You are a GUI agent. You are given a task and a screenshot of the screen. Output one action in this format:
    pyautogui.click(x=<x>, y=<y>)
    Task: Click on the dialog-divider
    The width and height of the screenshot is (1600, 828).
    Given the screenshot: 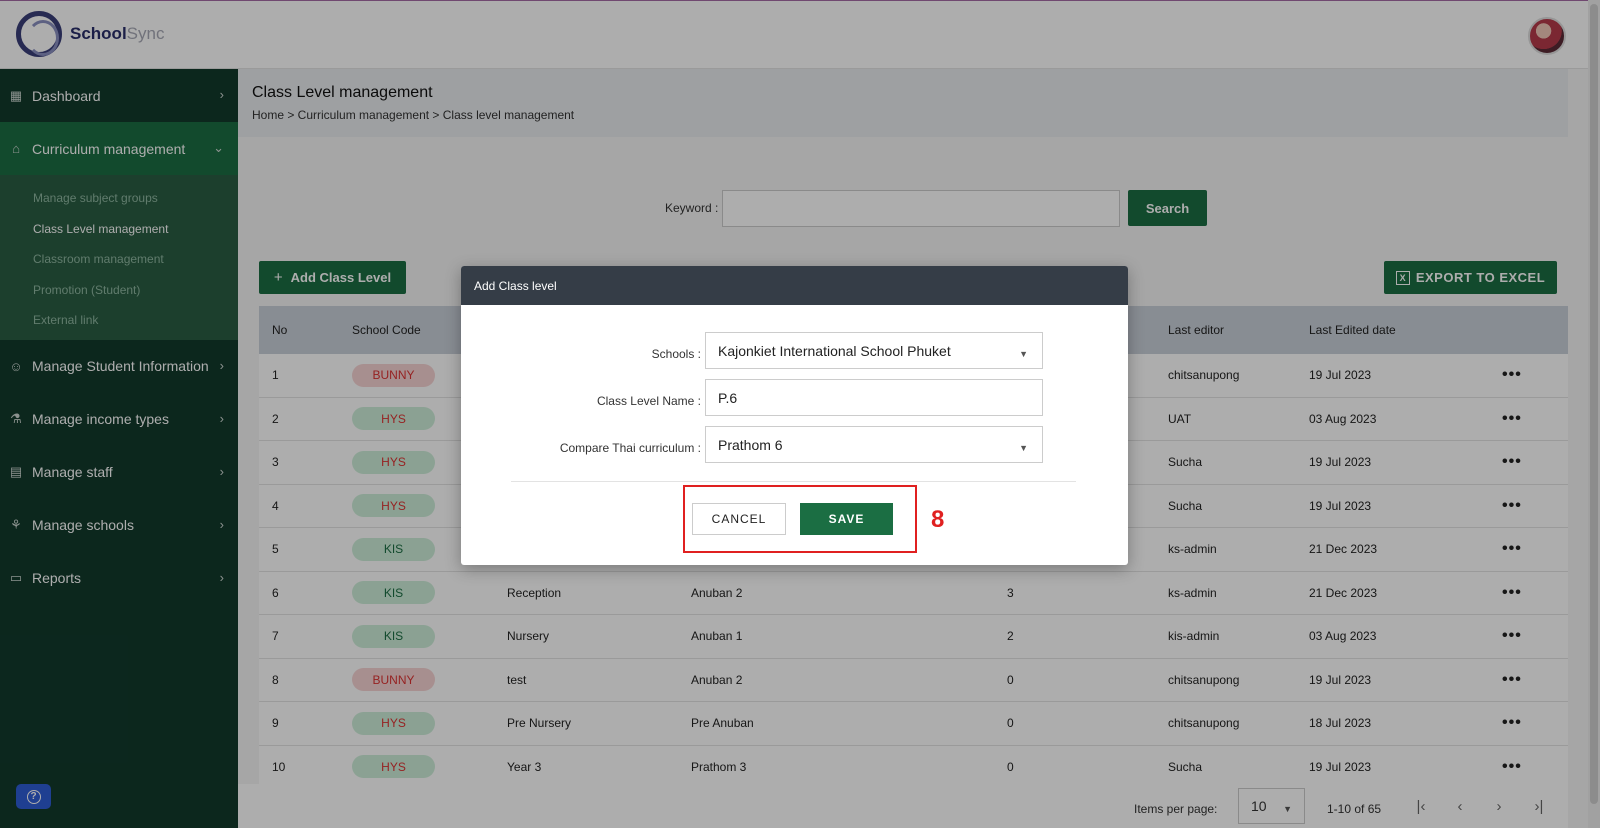 What is the action you would take?
    pyautogui.click(x=793, y=481)
    